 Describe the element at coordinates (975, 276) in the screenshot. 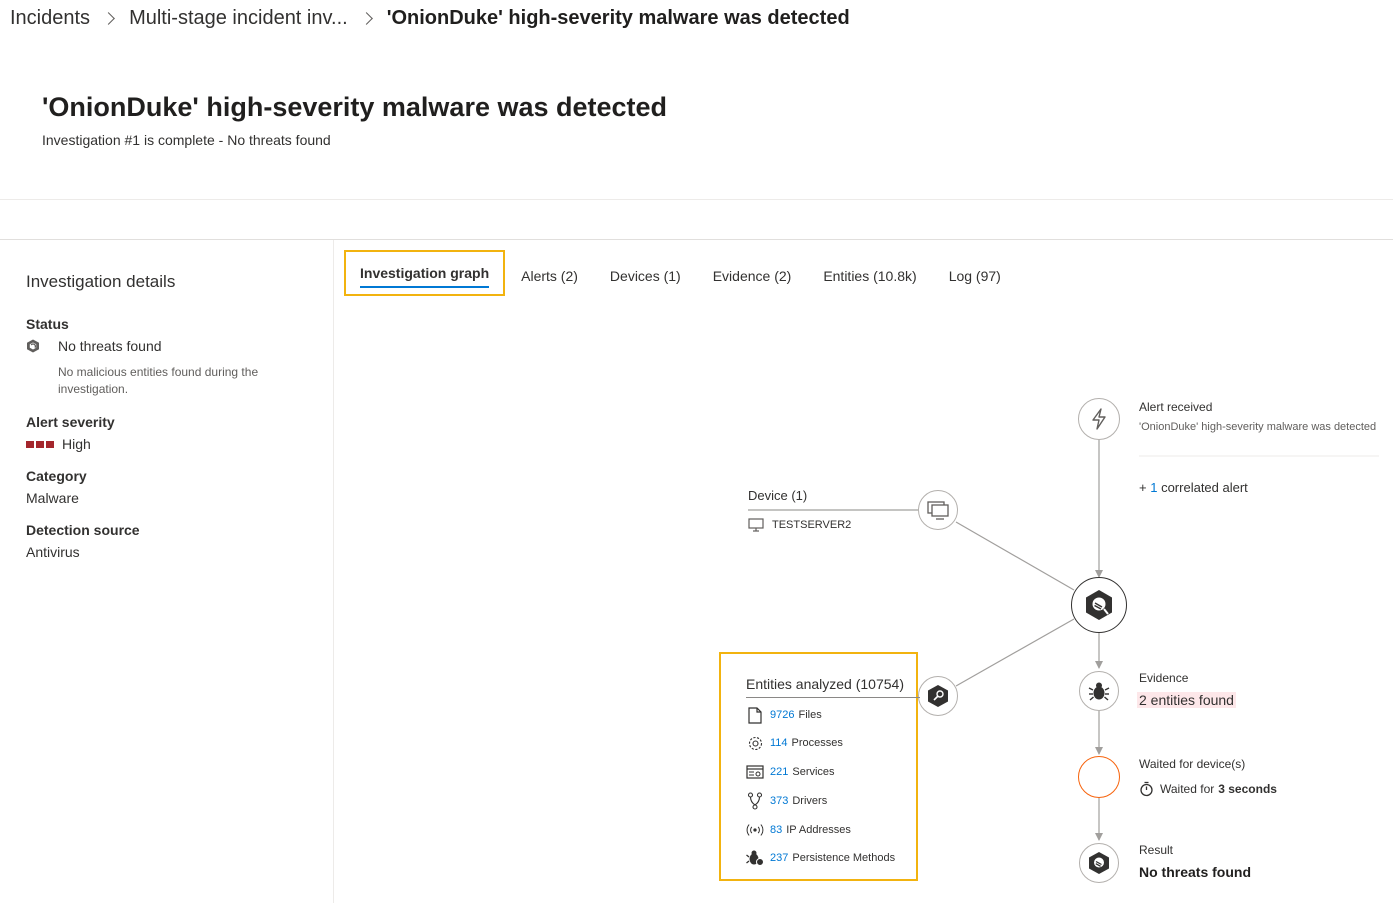

I see `tab-log: Log (97)` at that location.